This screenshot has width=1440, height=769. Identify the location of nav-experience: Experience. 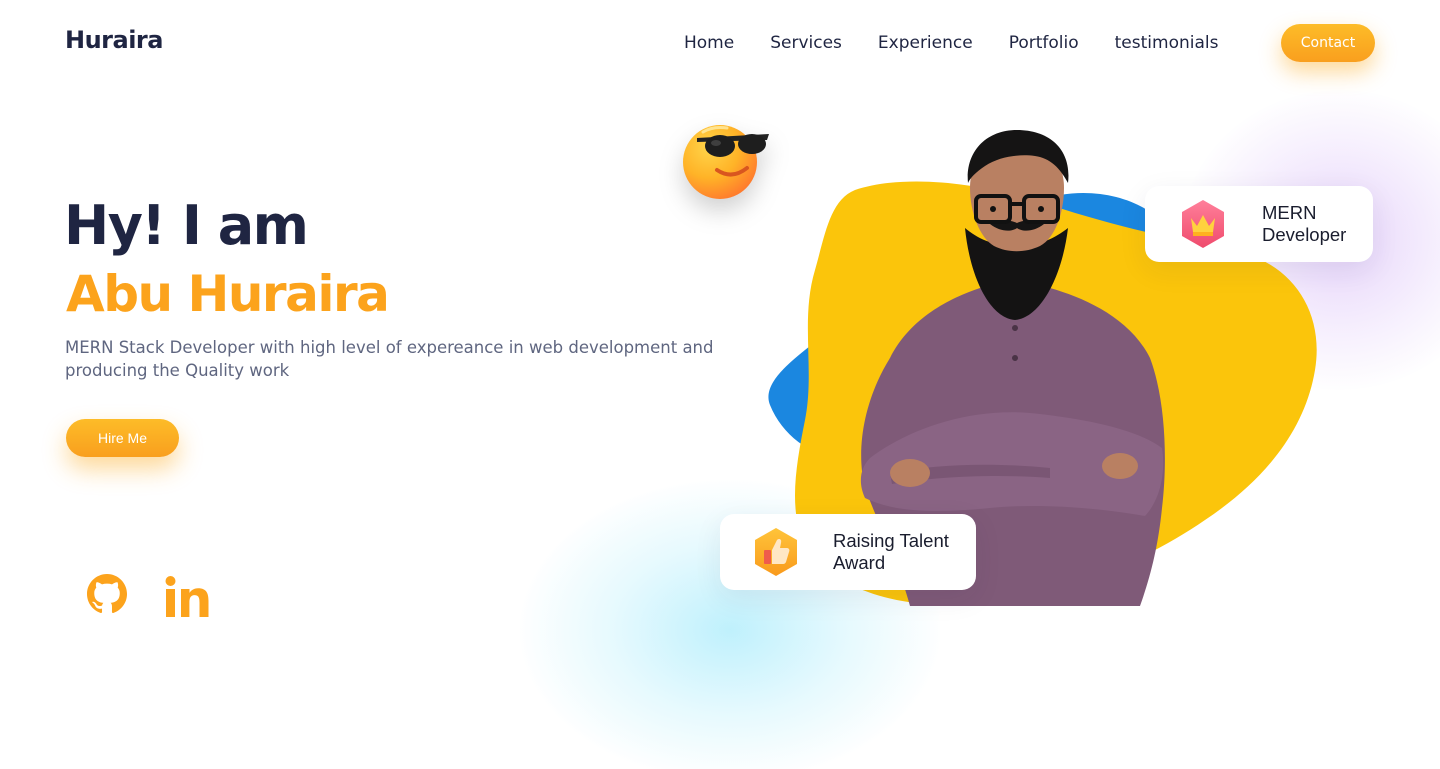
(925, 43).